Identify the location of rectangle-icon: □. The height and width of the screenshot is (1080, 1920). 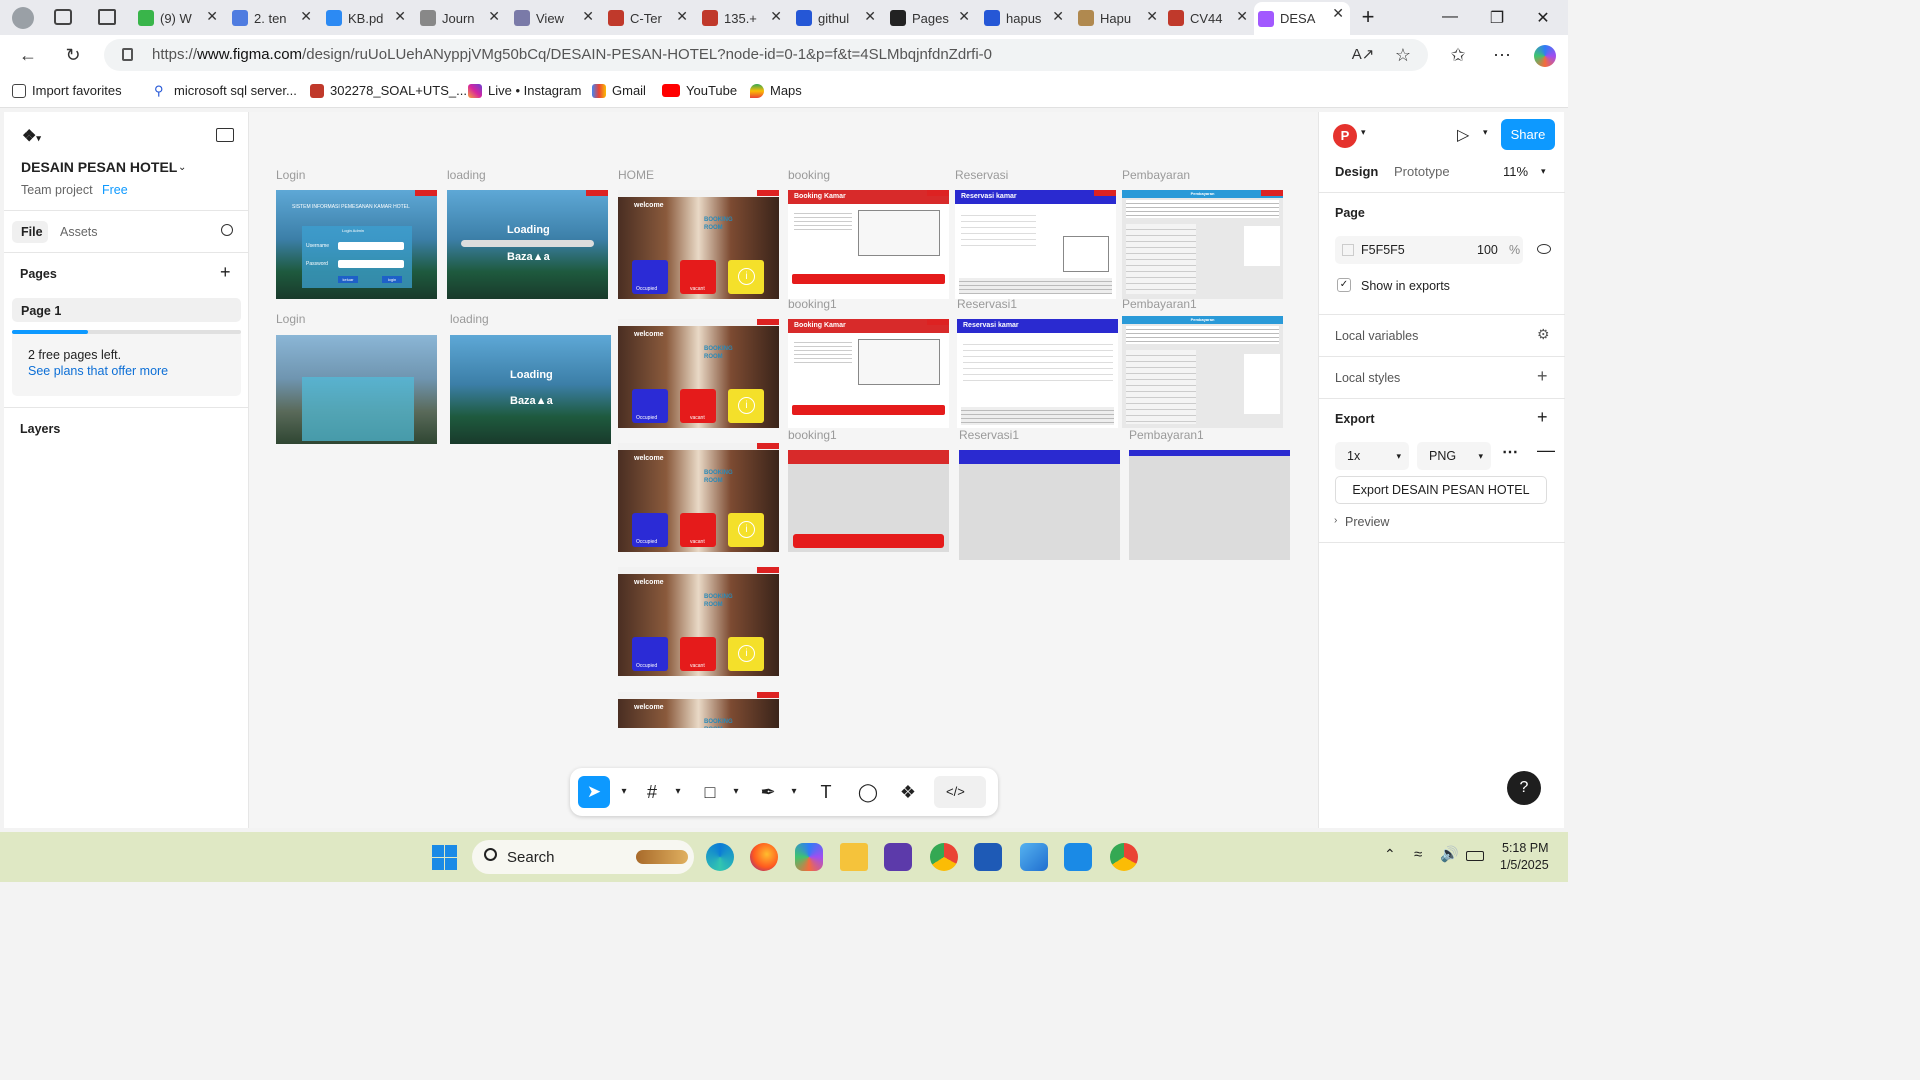
(710, 792).